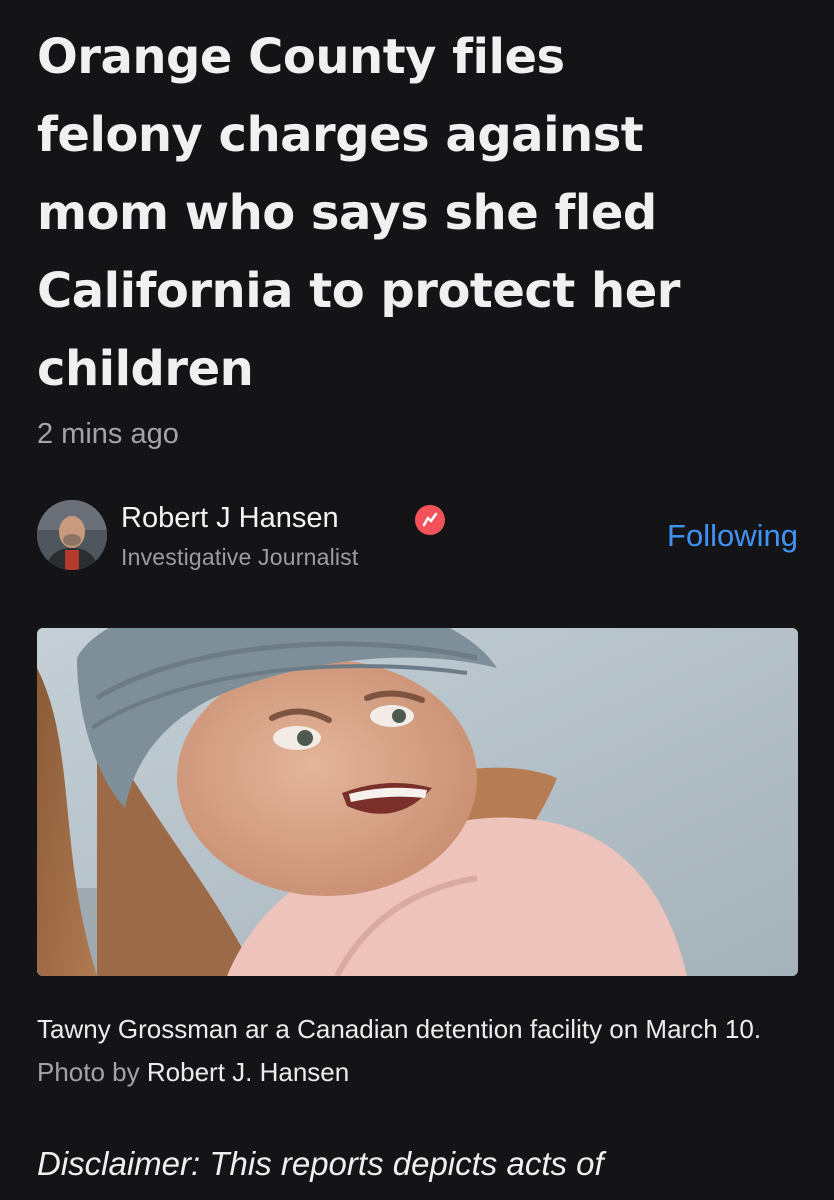 The image size is (834, 1200). Describe the element at coordinates (248, 1072) in the screenshot. I see `photo-credit-name: Robert J. Hansen` at that location.